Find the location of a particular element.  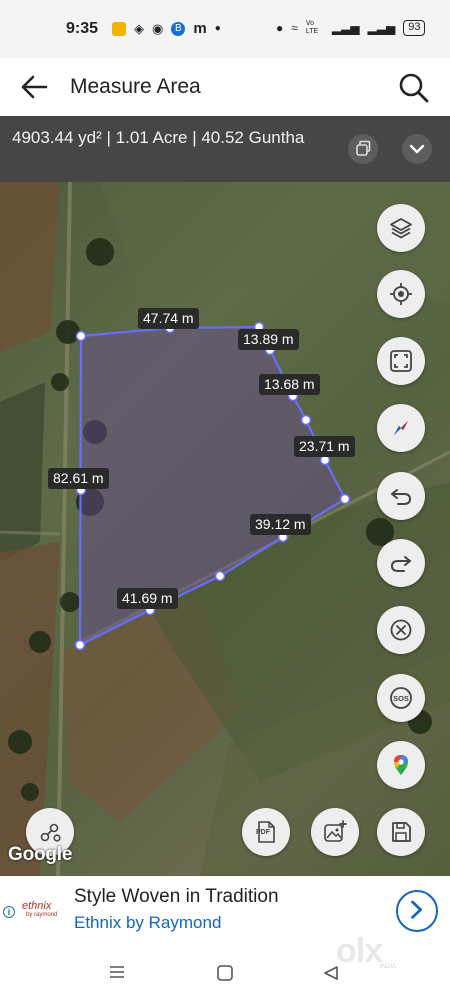

copy-button is located at coordinates (363, 149).